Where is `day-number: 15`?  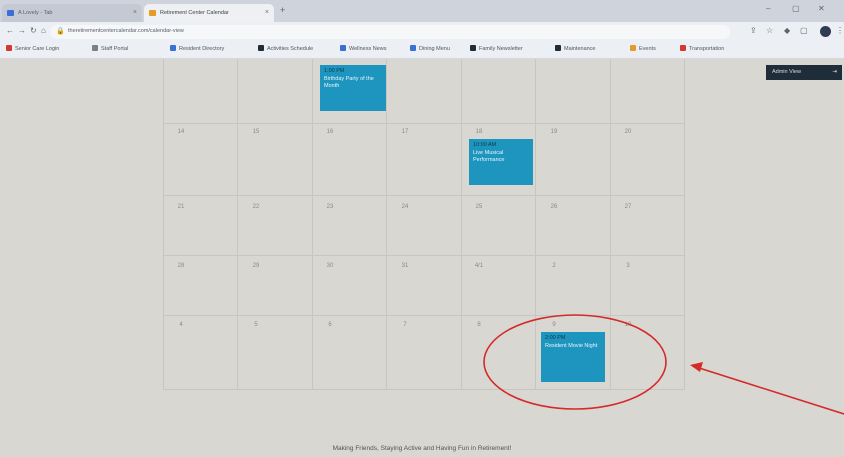
day-number: 15 is located at coordinates (256, 132).